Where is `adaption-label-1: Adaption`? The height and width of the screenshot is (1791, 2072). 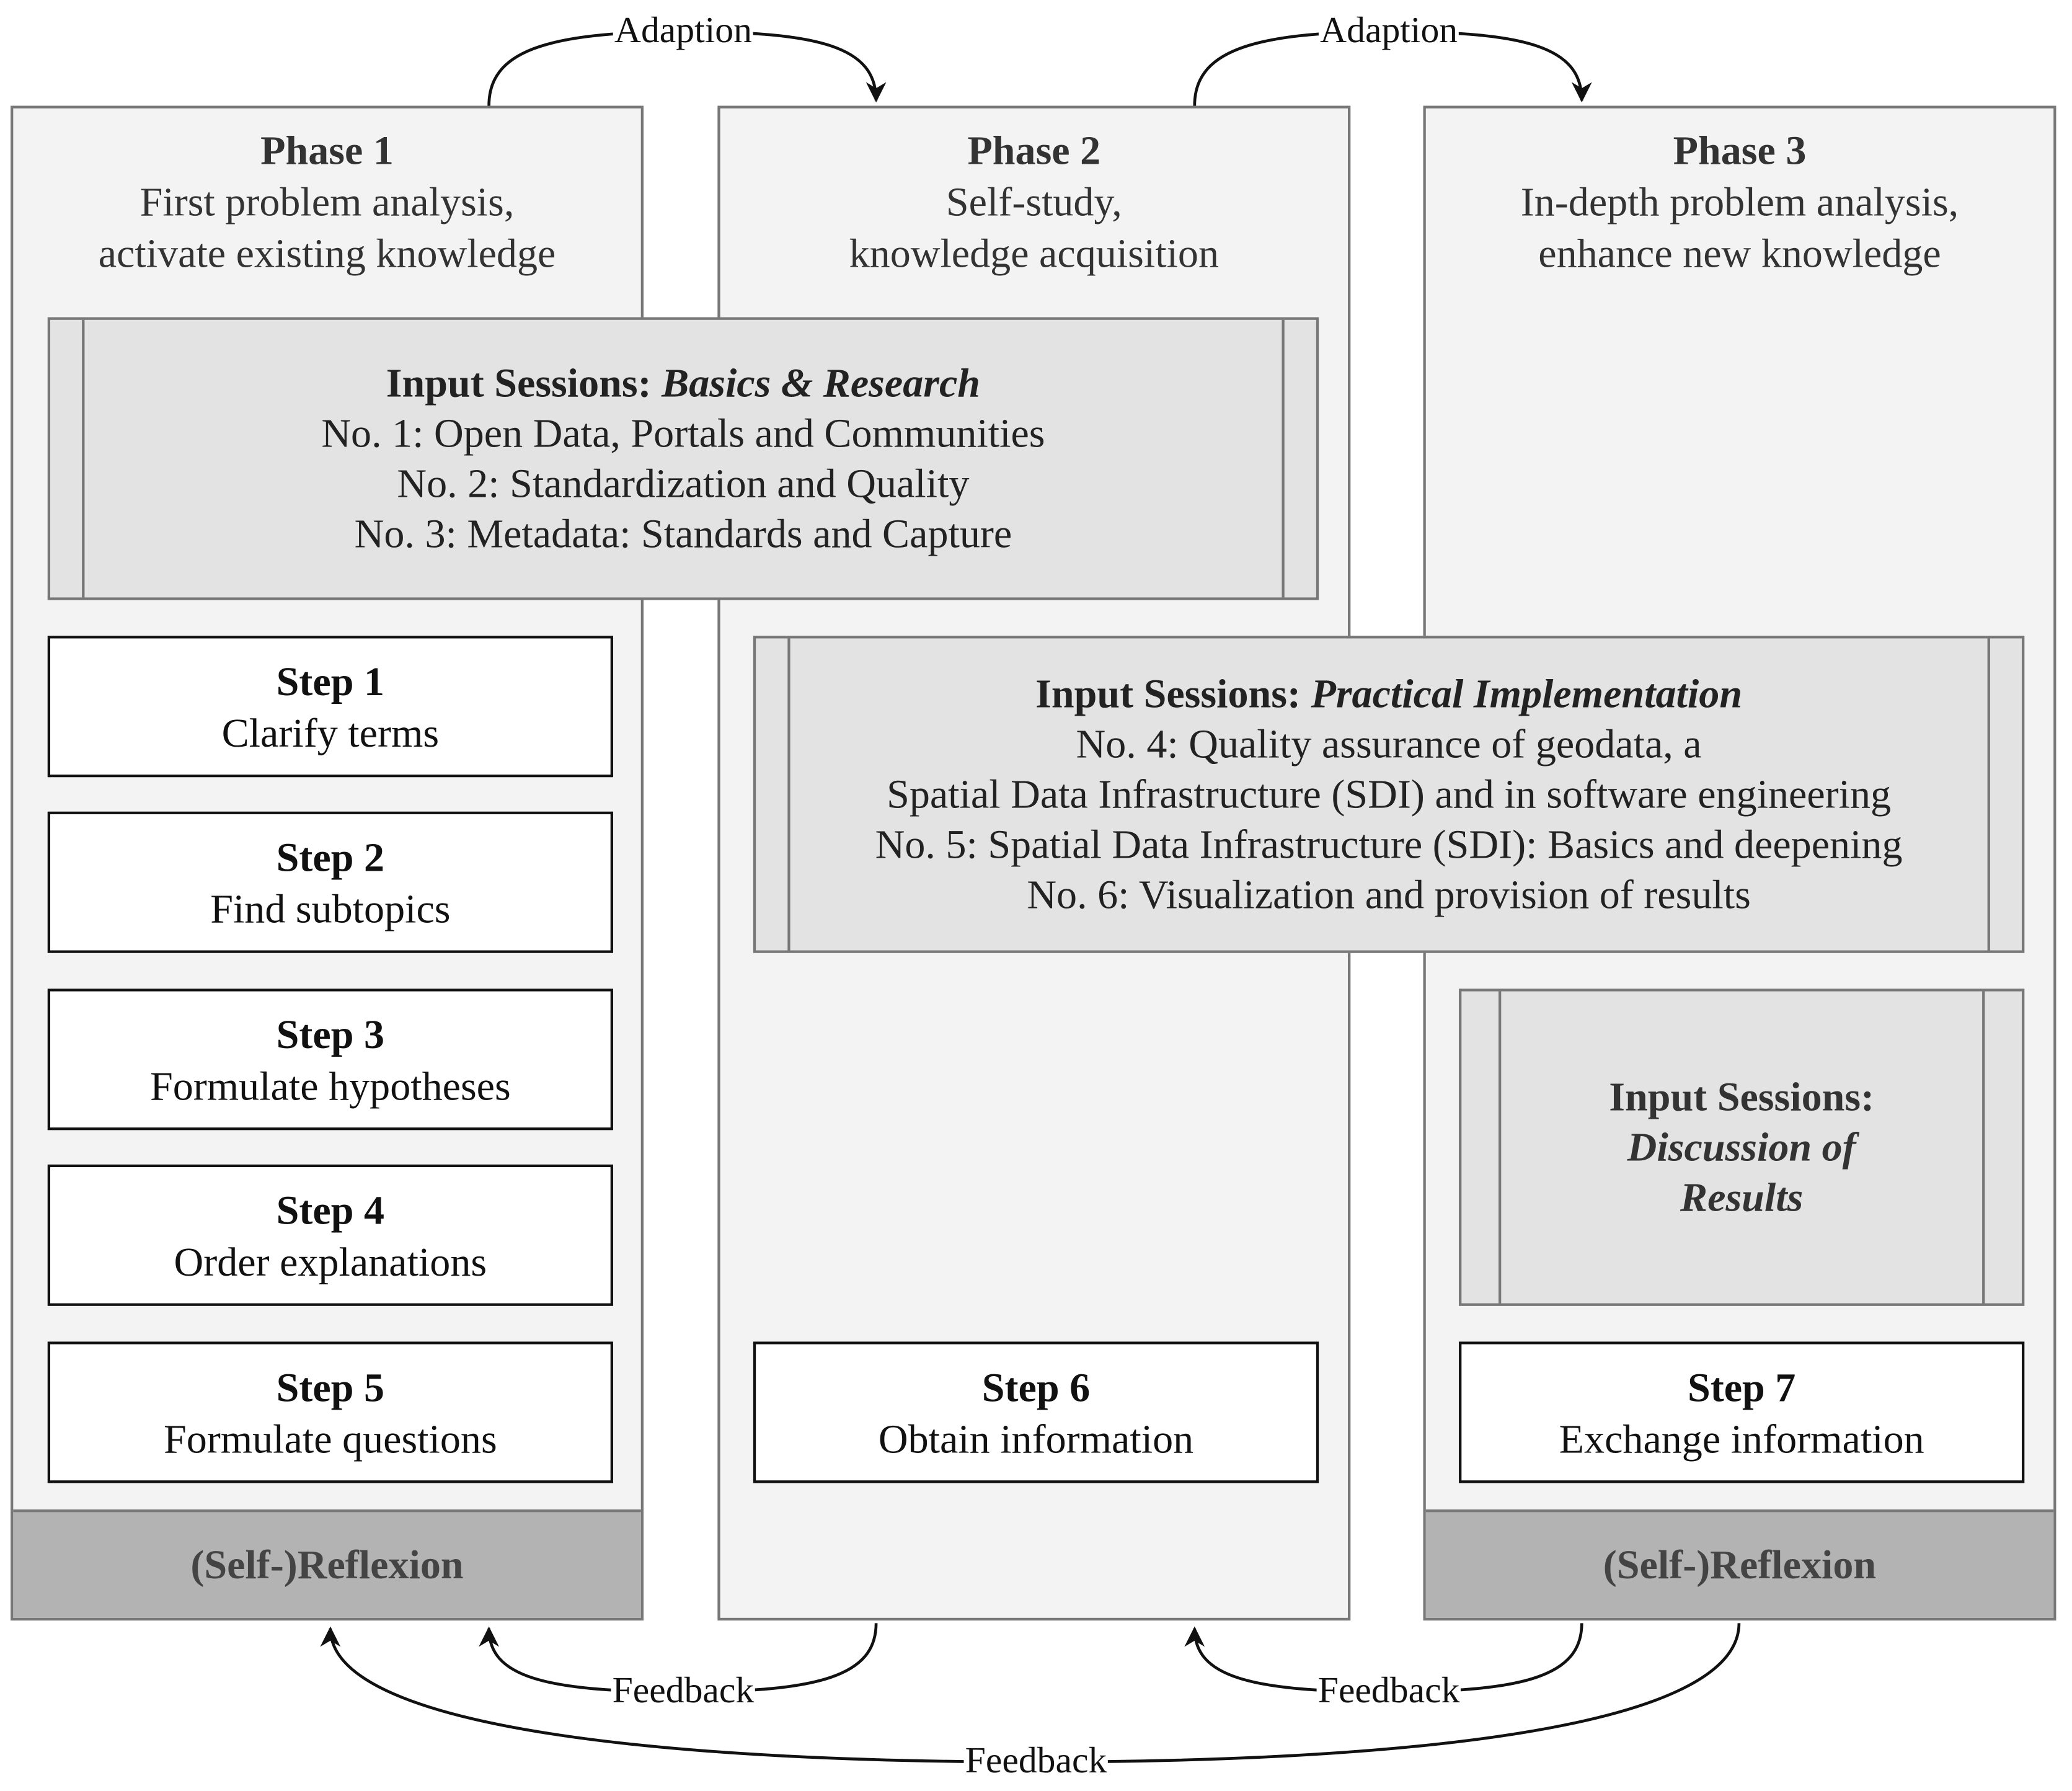 adaption-label-1: Adaption is located at coordinates (683, 31).